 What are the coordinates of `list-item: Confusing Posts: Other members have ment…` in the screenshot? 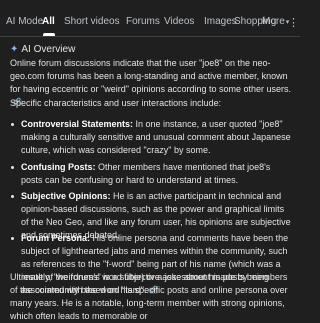 It's located at (156, 174).